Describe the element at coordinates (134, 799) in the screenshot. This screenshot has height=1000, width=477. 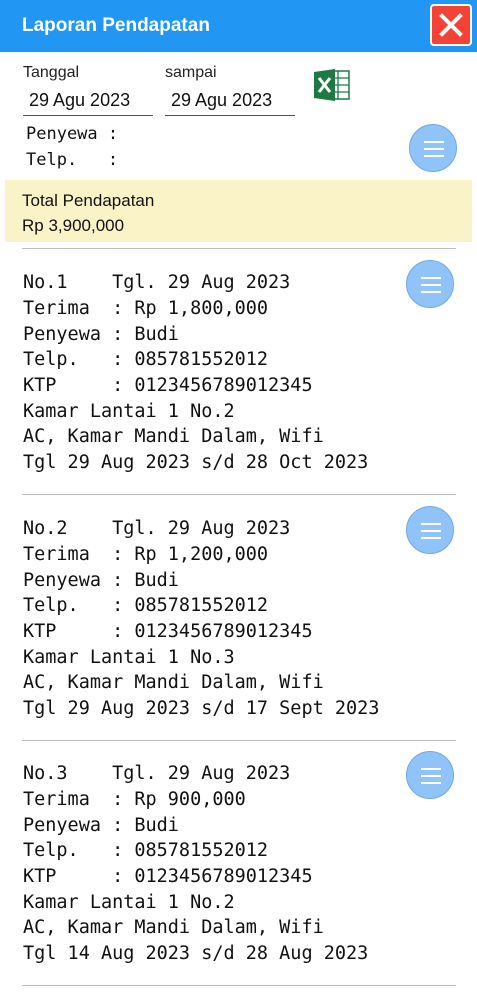
I see `record-amount: Terima : Rp 900,000` at that location.